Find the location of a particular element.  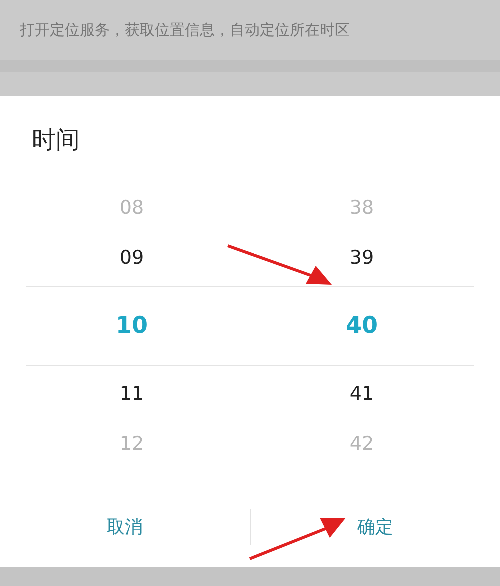

confirm-button: 确定 is located at coordinates (375, 527).